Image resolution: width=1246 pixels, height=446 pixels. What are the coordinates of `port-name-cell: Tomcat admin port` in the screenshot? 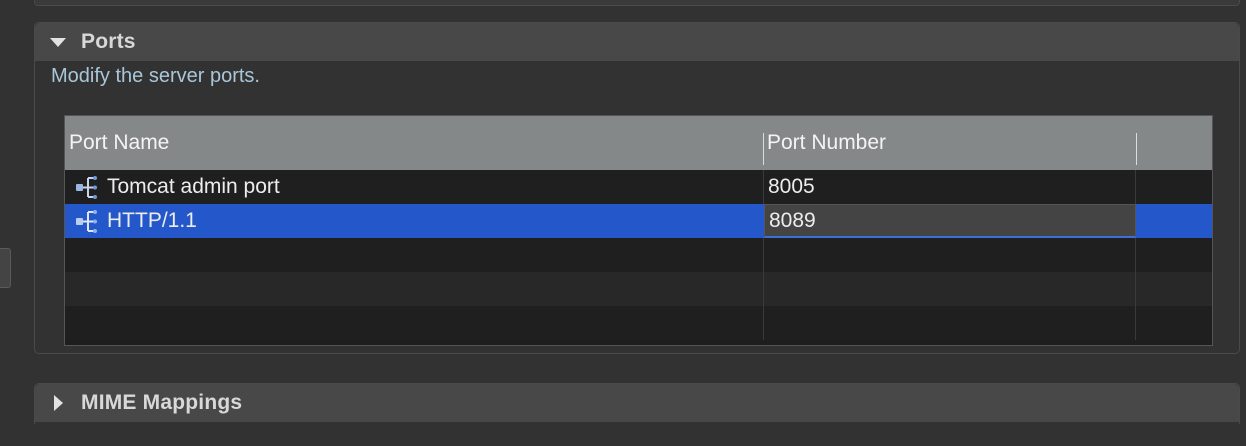 It's located at (414, 187).